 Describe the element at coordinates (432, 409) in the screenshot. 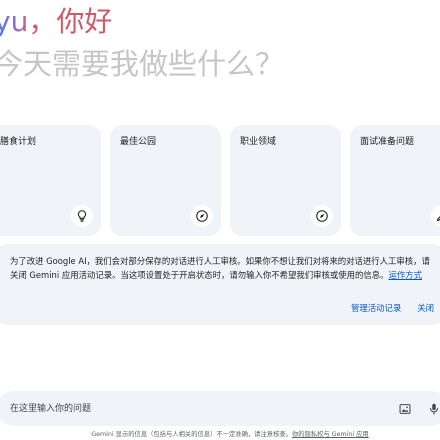

I see `microphone-icon` at that location.